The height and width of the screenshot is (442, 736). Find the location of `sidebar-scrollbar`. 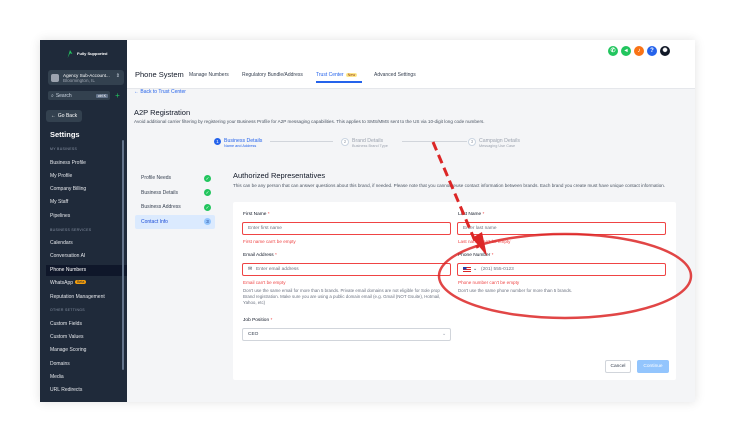

sidebar-scrollbar is located at coordinates (123, 255).